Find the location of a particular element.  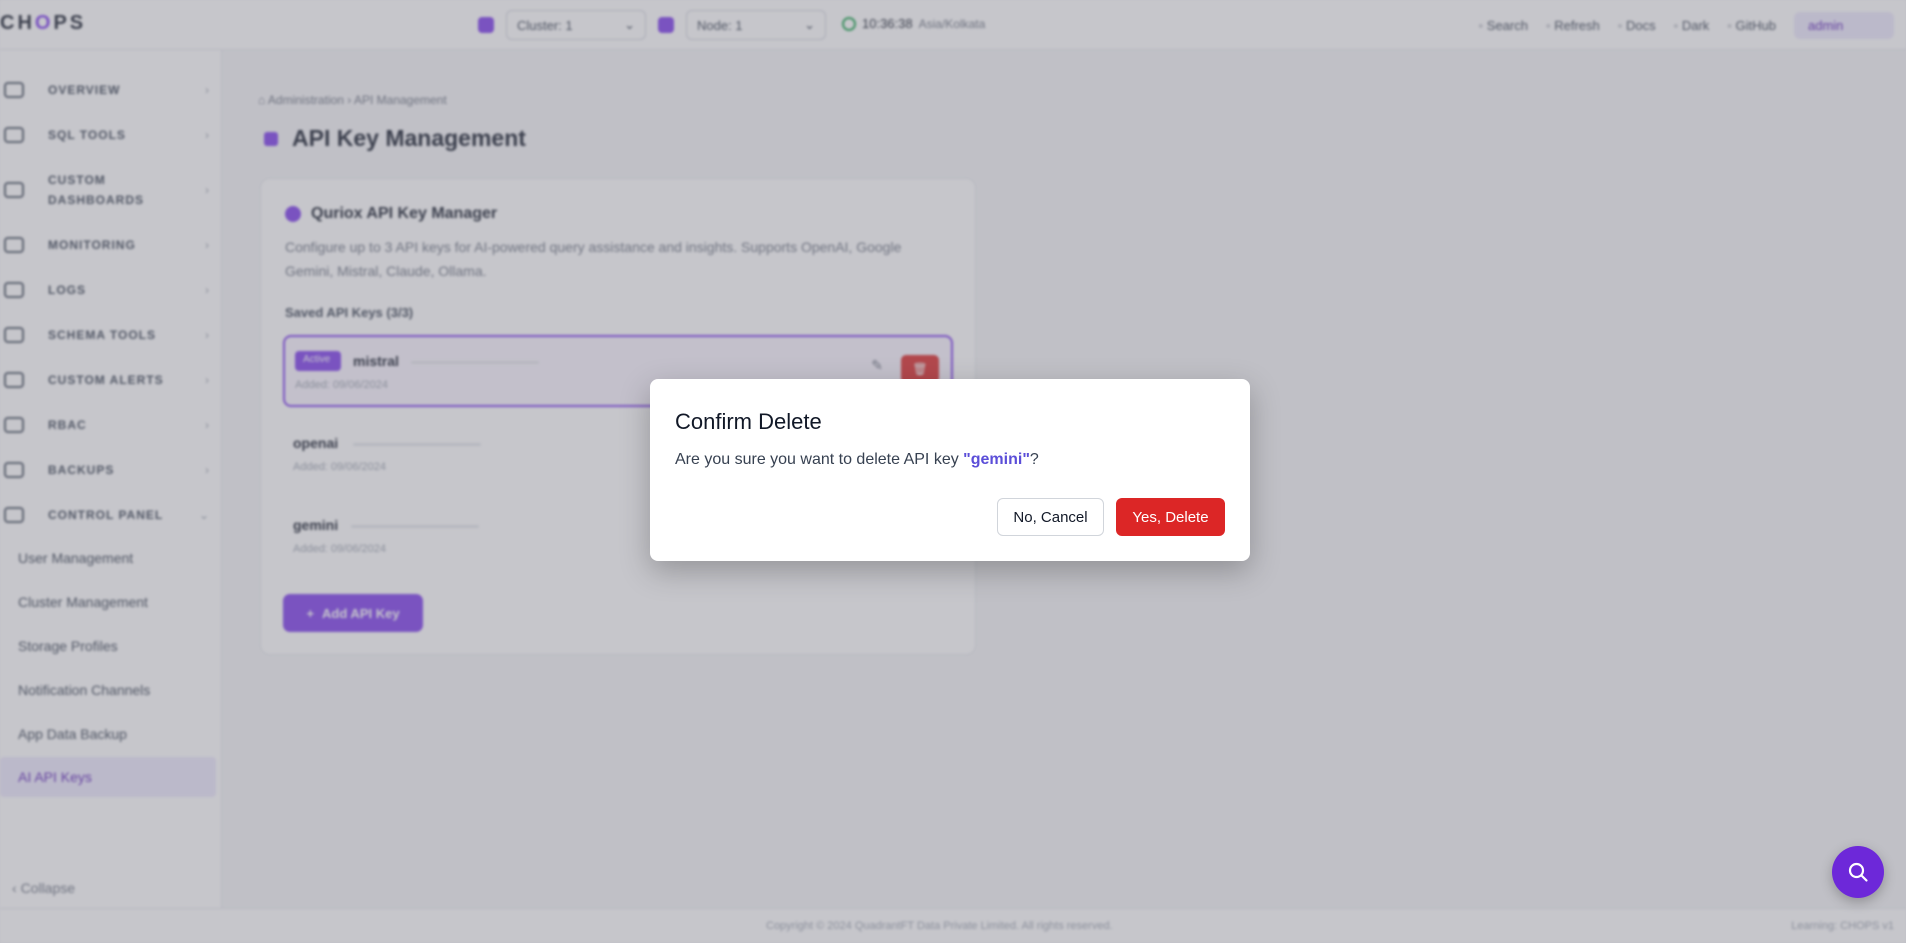

search-fab-button is located at coordinates (1858, 872).